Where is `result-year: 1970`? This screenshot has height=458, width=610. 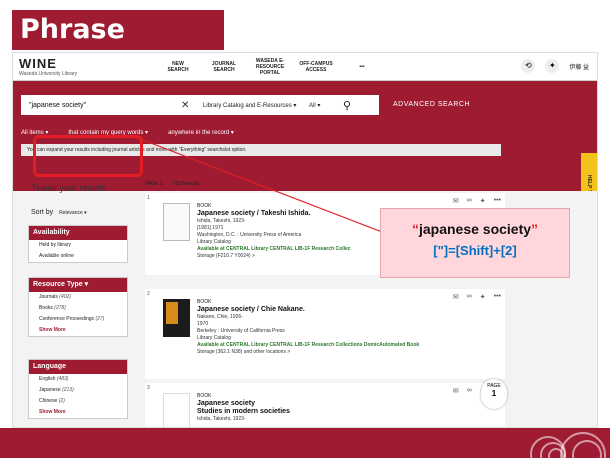 result-year: 1970 is located at coordinates (203, 324).